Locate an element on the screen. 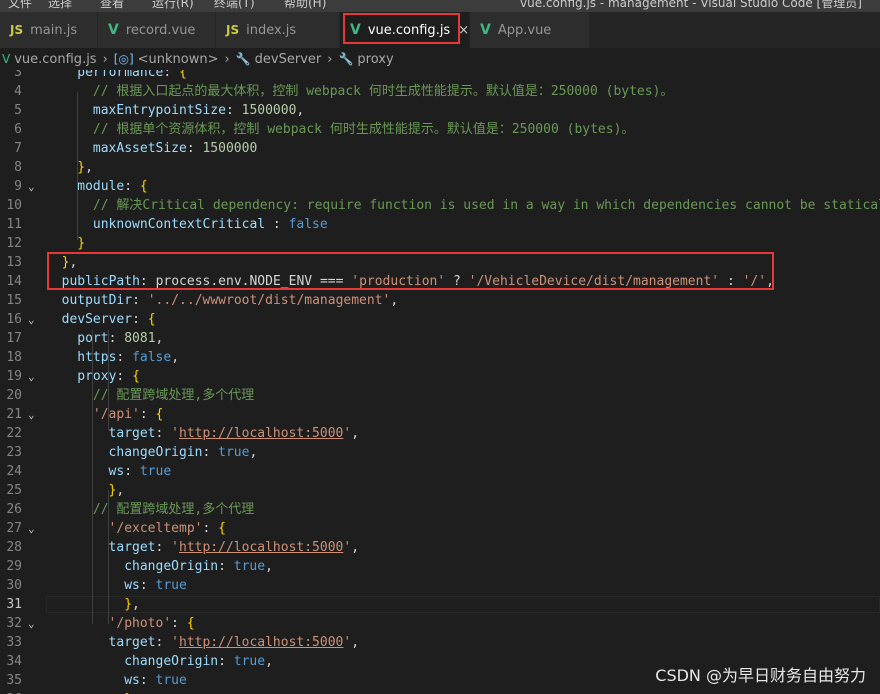  code-line: 13}, is located at coordinates (440, 262).